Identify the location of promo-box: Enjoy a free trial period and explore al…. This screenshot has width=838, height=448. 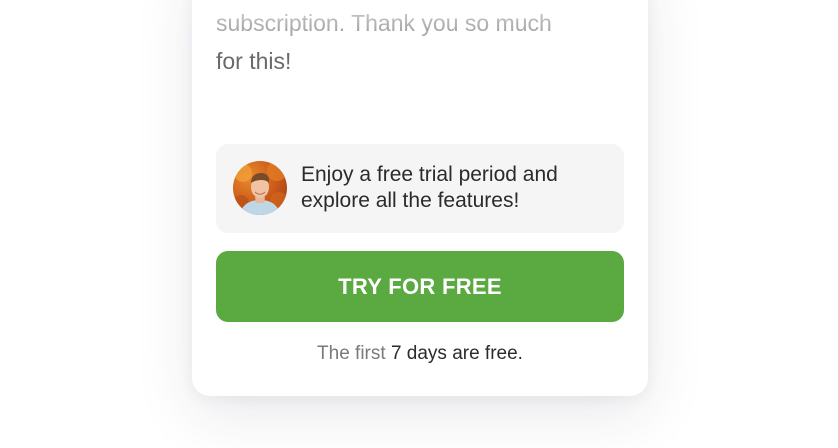
(420, 188).